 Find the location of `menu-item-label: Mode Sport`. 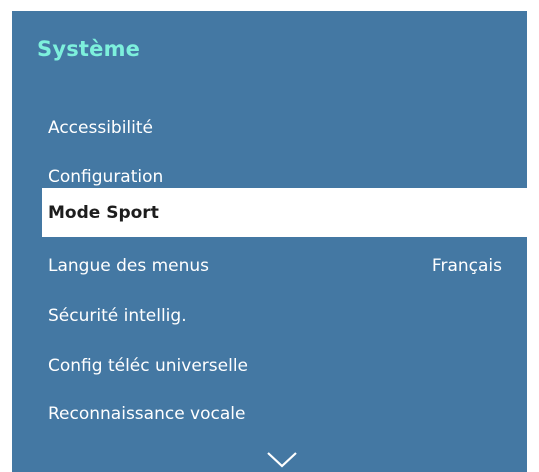

menu-item-label: Mode Sport is located at coordinates (103, 212).